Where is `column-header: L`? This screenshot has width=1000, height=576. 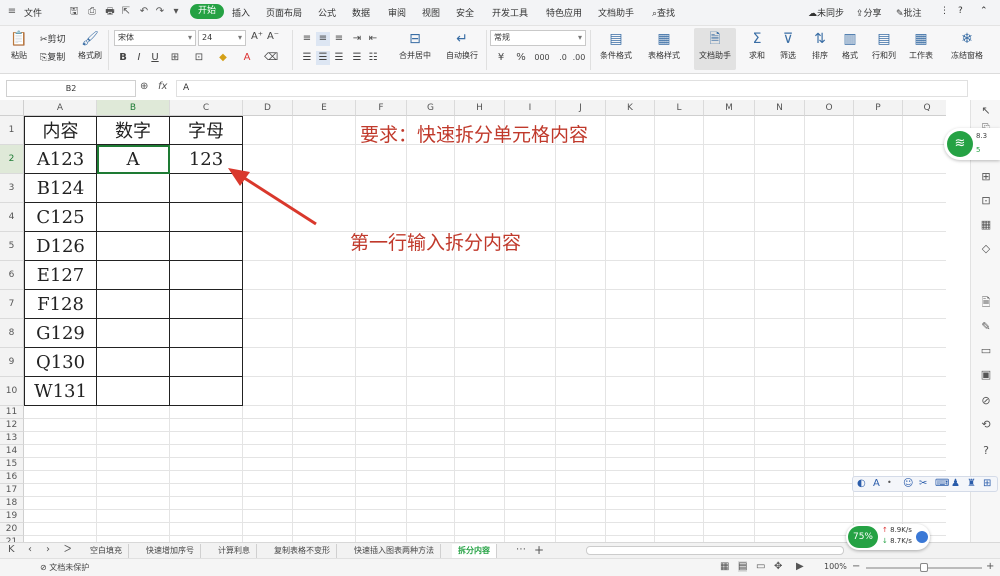
column-header: L is located at coordinates (679, 108).